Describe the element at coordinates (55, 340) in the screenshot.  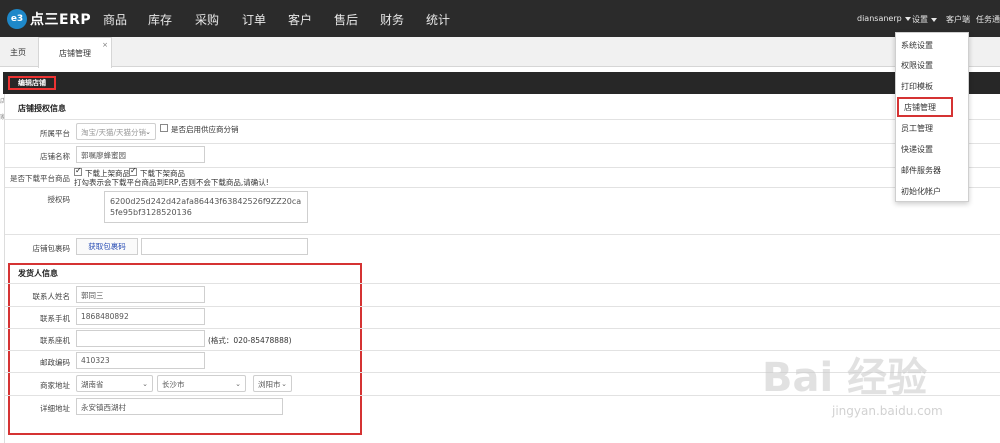
I see `landline-label: 联系座机` at that location.